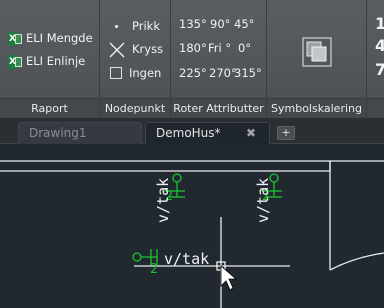 The height and width of the screenshot is (308, 384). What do you see at coordinates (248, 73) in the screenshot?
I see `rotate-315-button: 315°` at bounding box center [248, 73].